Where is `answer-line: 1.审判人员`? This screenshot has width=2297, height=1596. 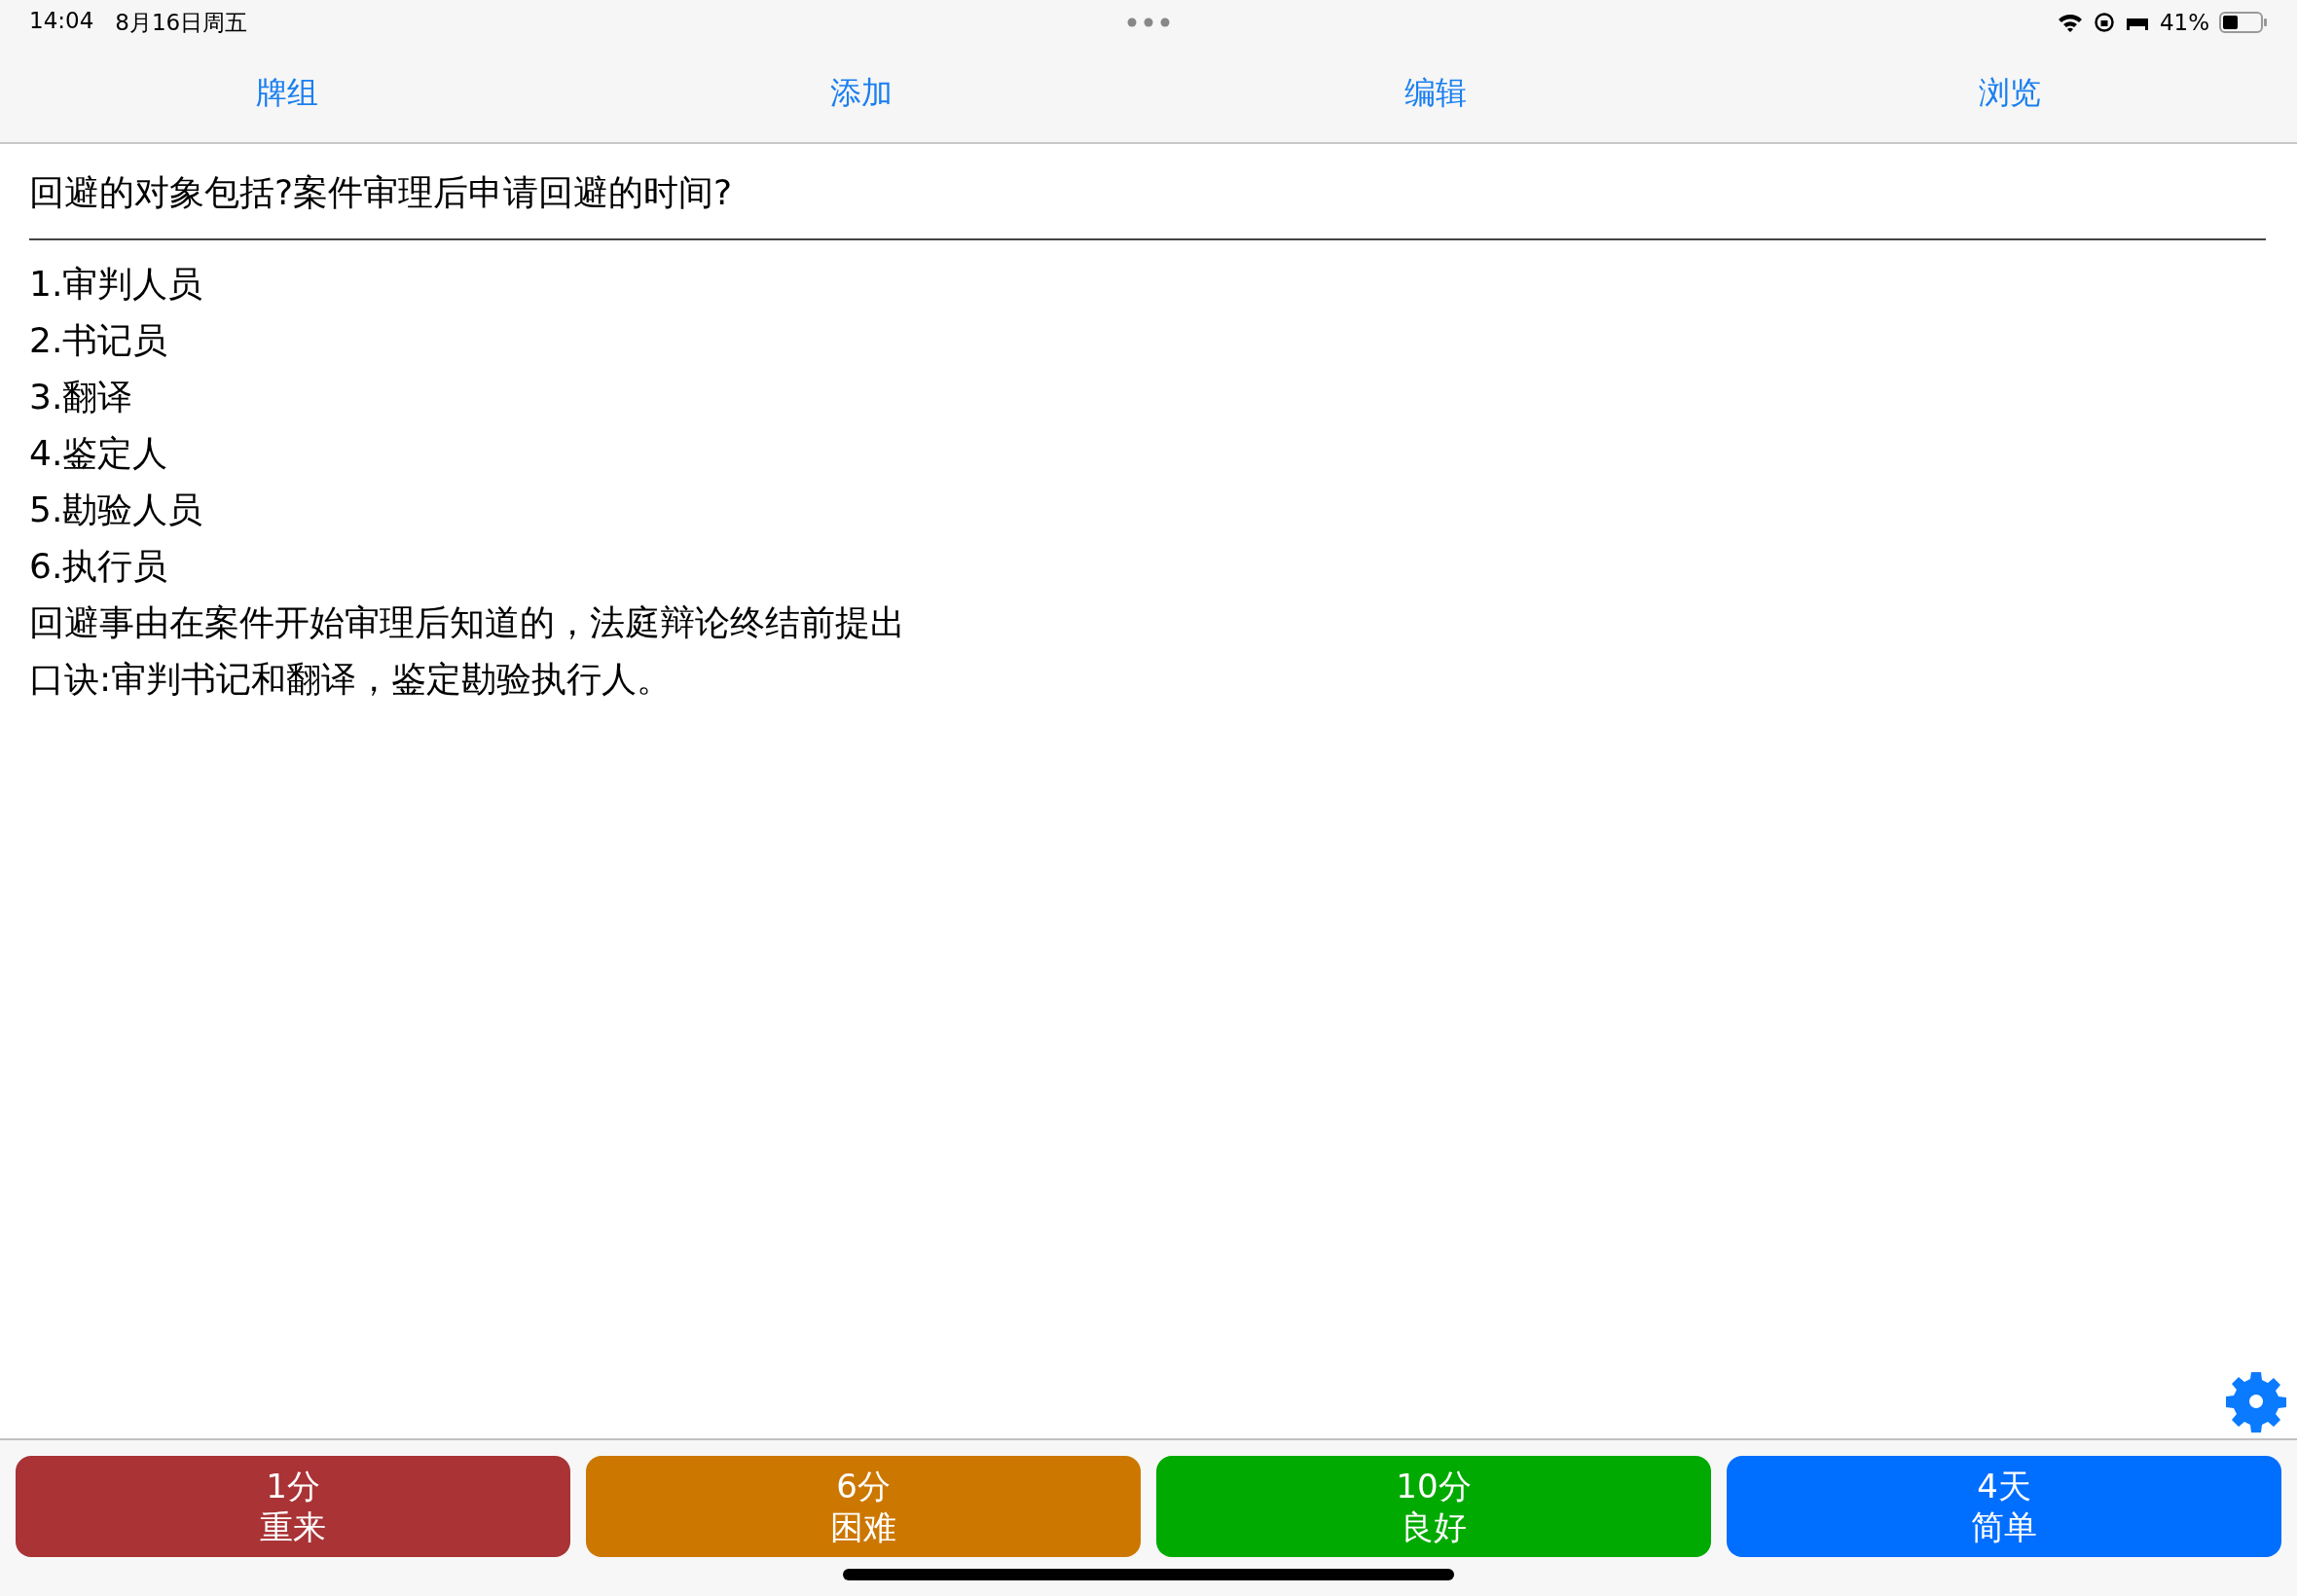 answer-line: 1.审判人员 is located at coordinates (116, 284).